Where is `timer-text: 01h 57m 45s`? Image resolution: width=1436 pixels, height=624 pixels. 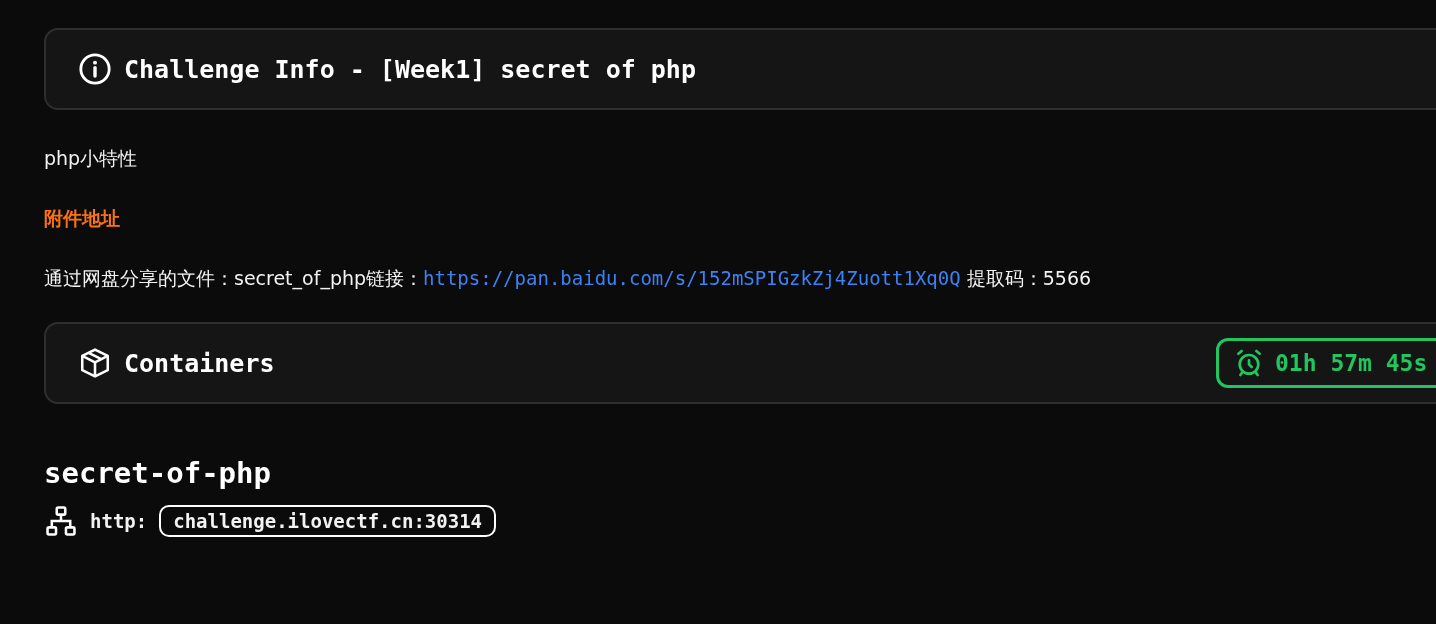 timer-text: 01h 57m 45s is located at coordinates (1351, 363).